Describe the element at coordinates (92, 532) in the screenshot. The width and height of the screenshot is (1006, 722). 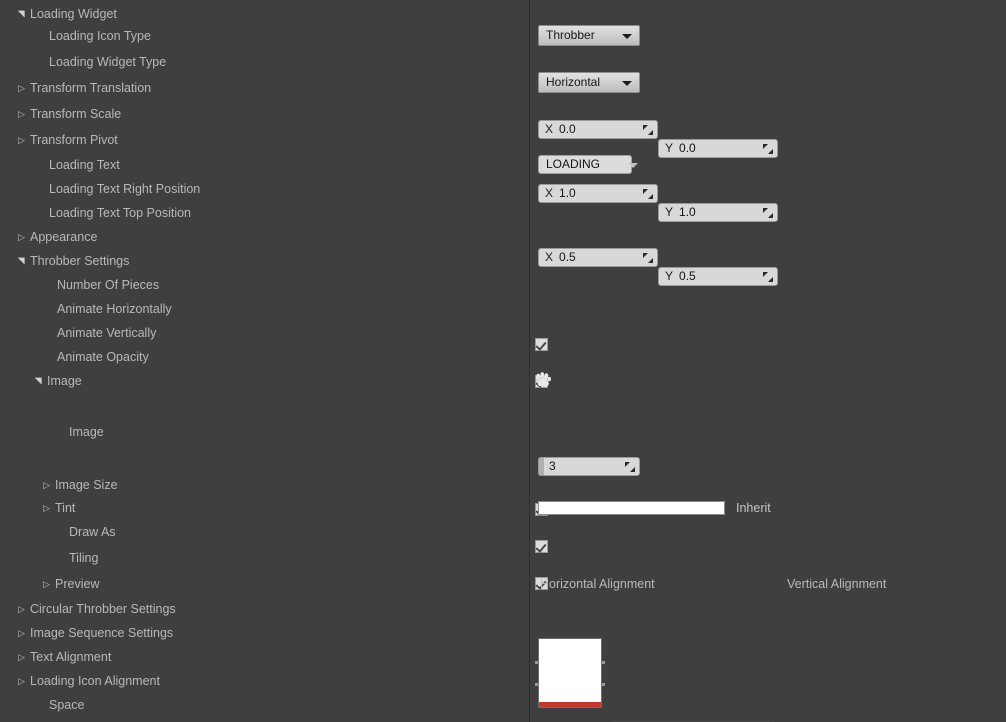
I see `property-label: Draw As` at that location.